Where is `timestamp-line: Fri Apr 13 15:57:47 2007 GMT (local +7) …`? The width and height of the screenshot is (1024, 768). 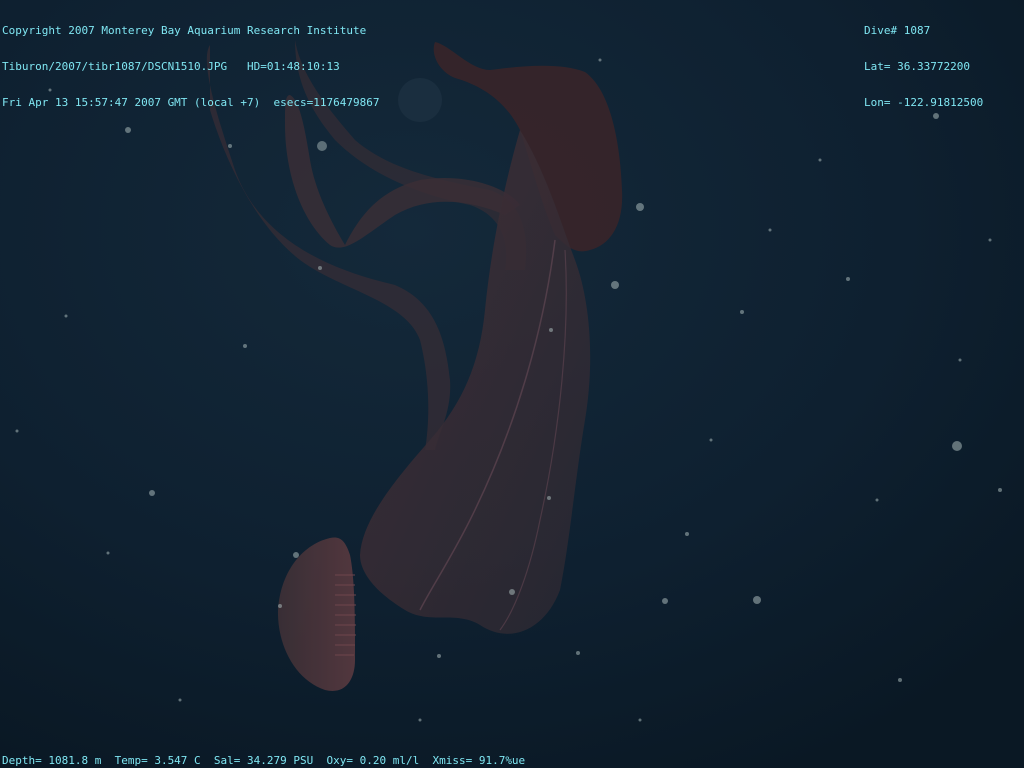
timestamp-line: Fri Apr 13 15:57:47 2007 GMT (local +7) … is located at coordinates (191, 102).